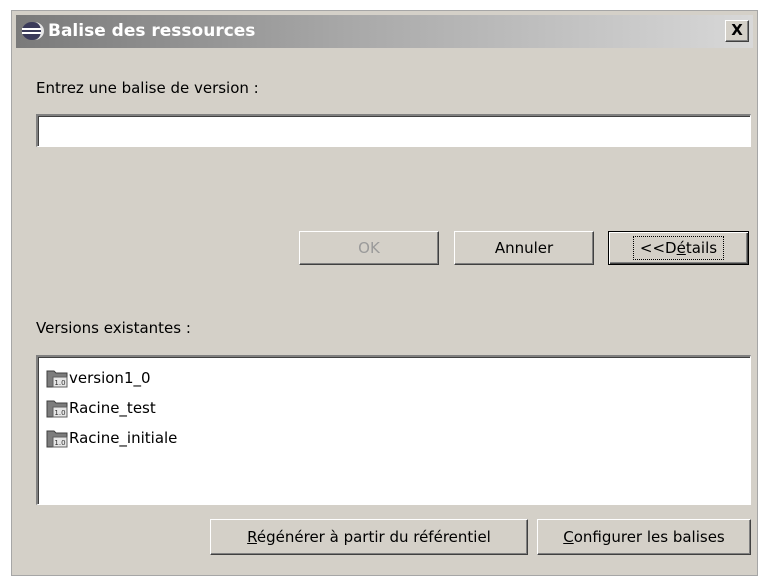  I want to click on details-mnemonic: é, so click(681, 248).